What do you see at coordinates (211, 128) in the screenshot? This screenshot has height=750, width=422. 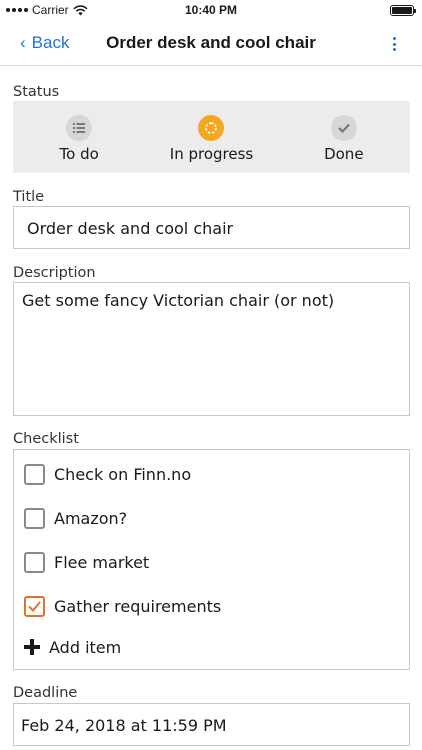 I see `progress-icon` at bounding box center [211, 128].